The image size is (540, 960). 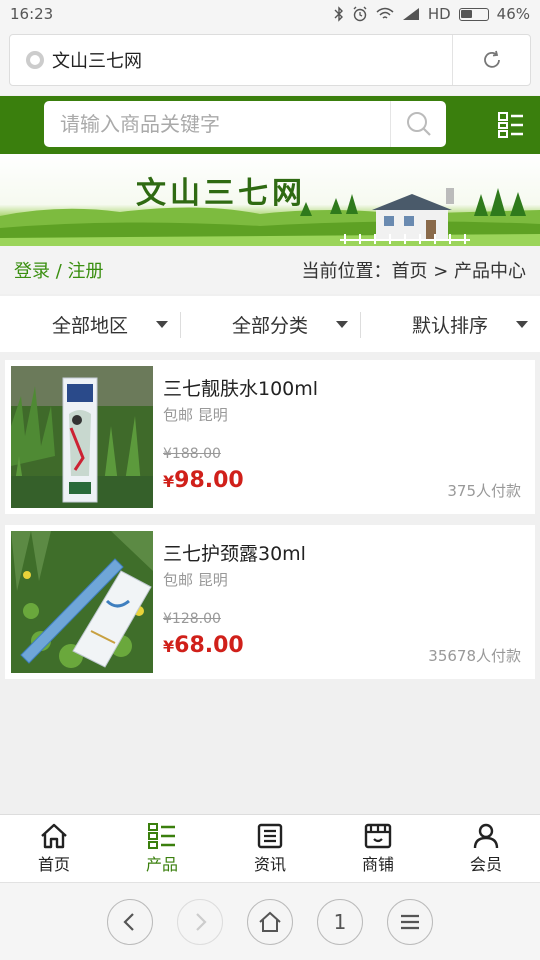 I want to click on banner: 文山三七网, so click(x=270, y=200).